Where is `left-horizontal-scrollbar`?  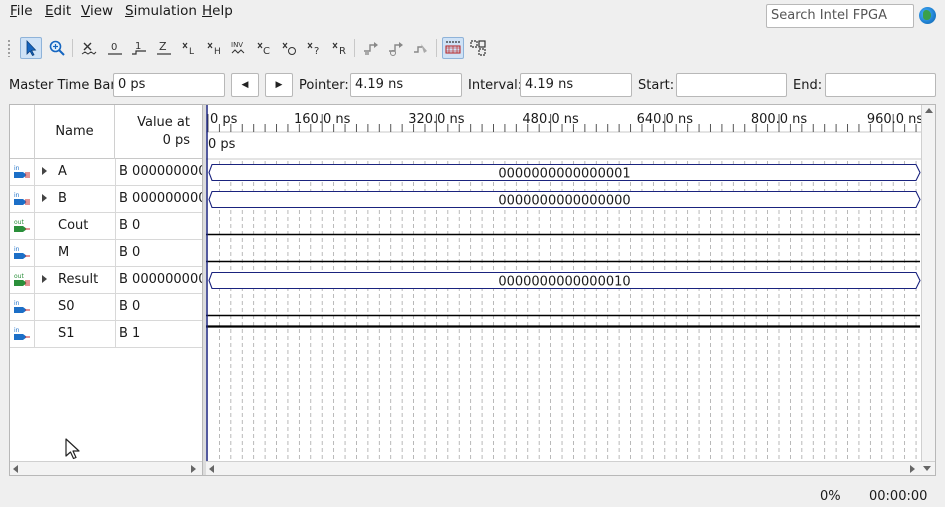 left-horizontal-scrollbar is located at coordinates (106, 468).